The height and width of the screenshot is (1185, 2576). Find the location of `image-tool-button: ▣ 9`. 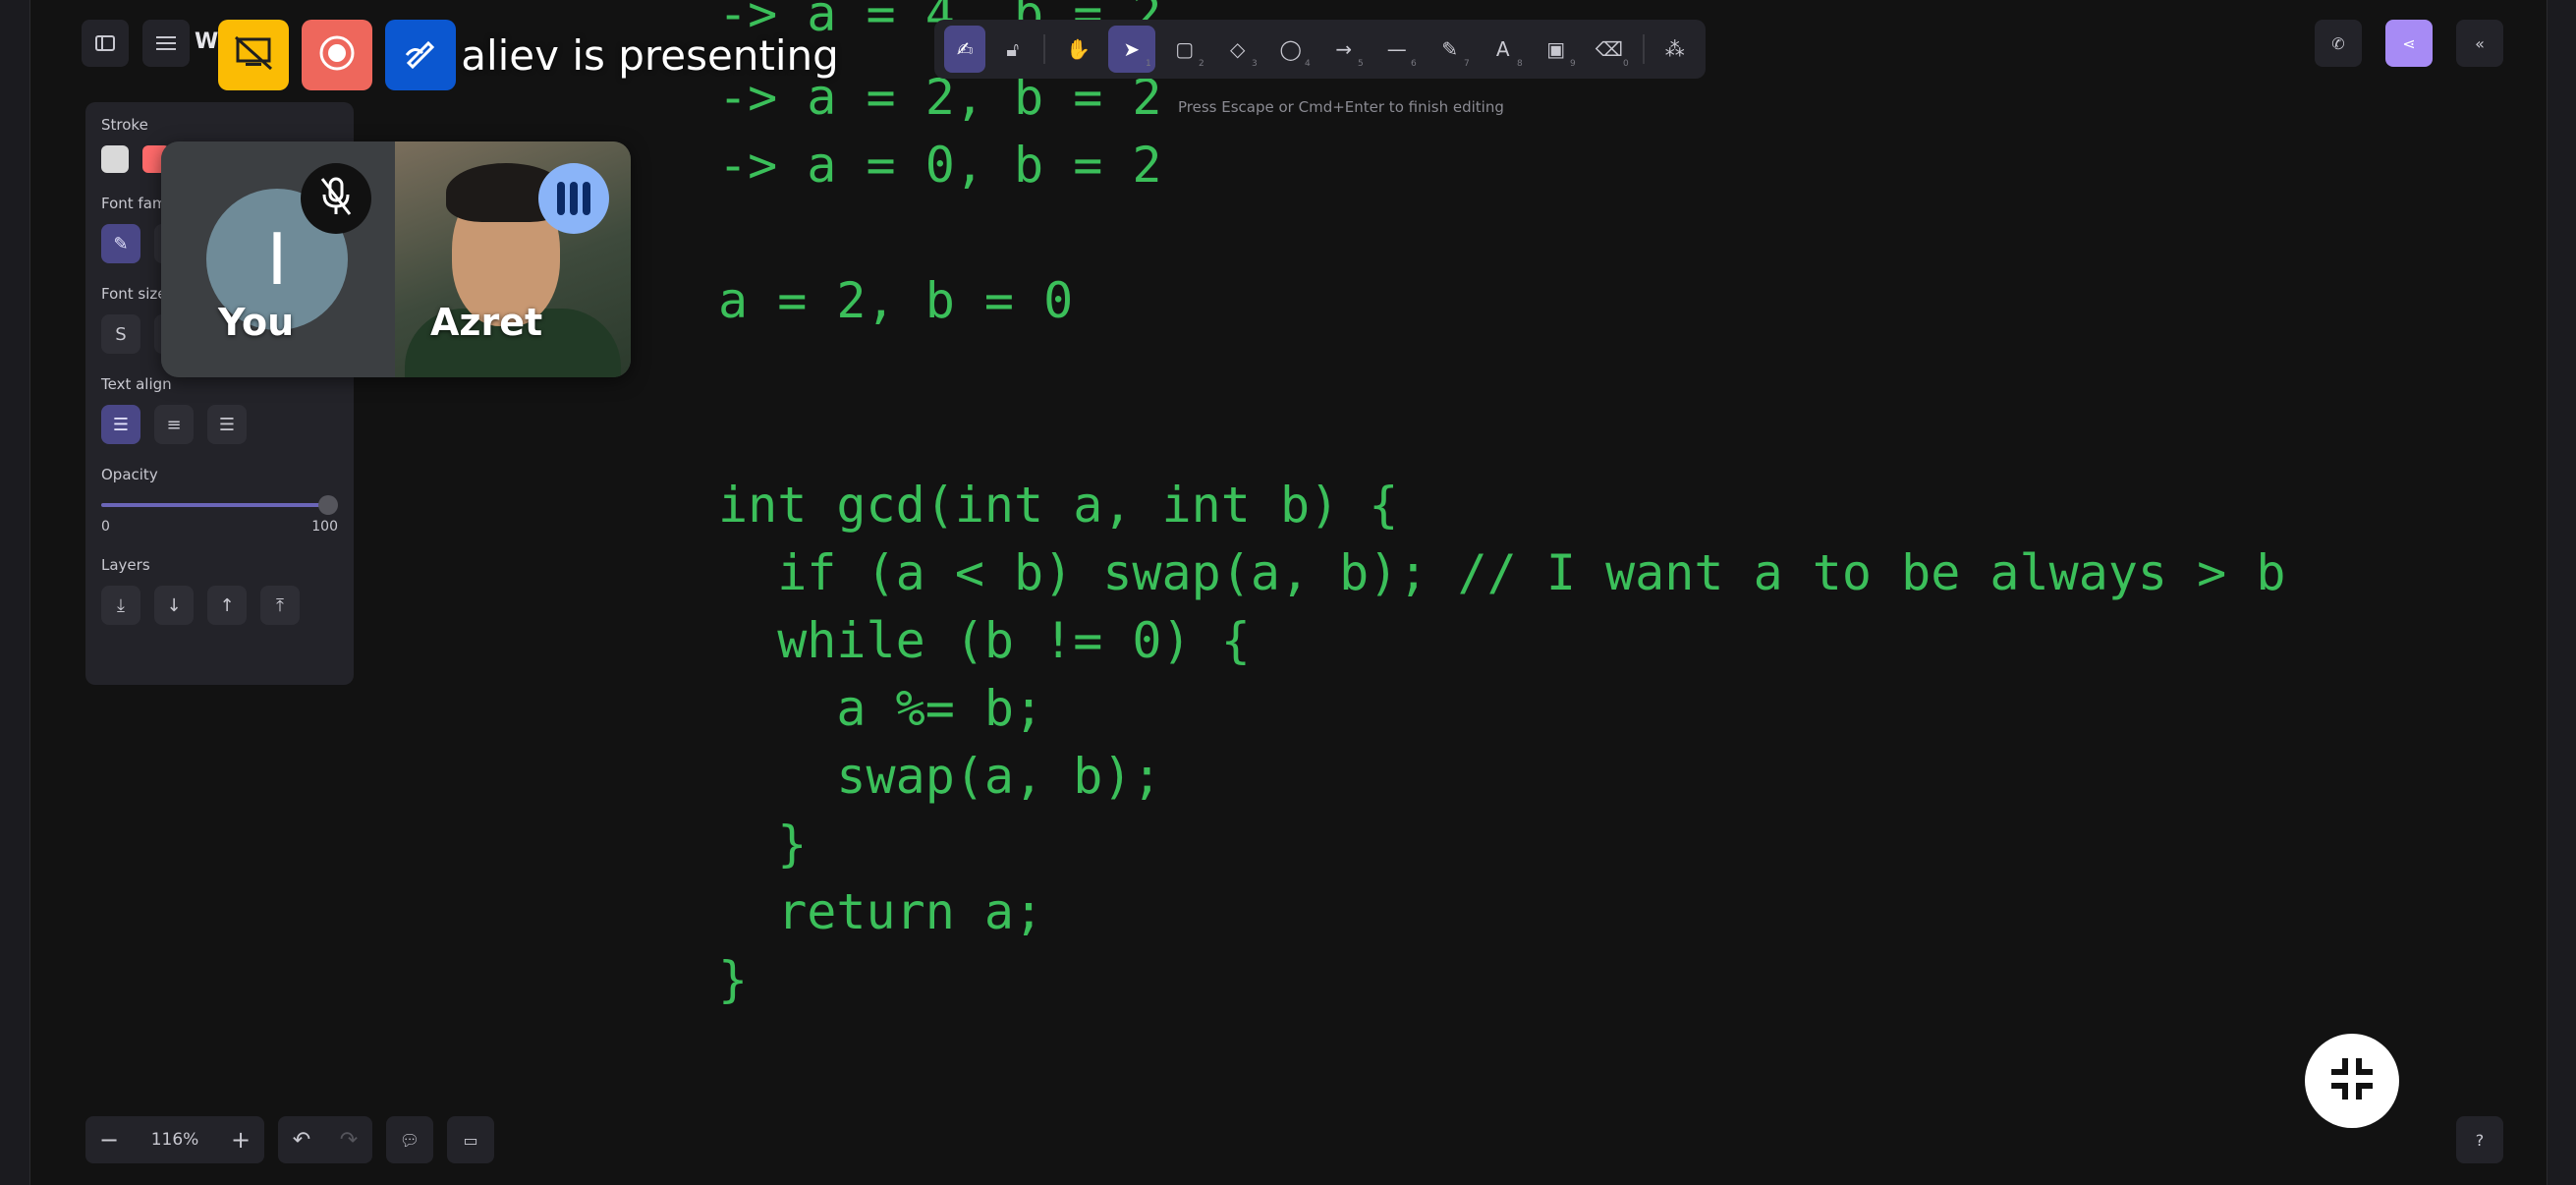

image-tool-button: ▣ 9 is located at coordinates (1556, 50).